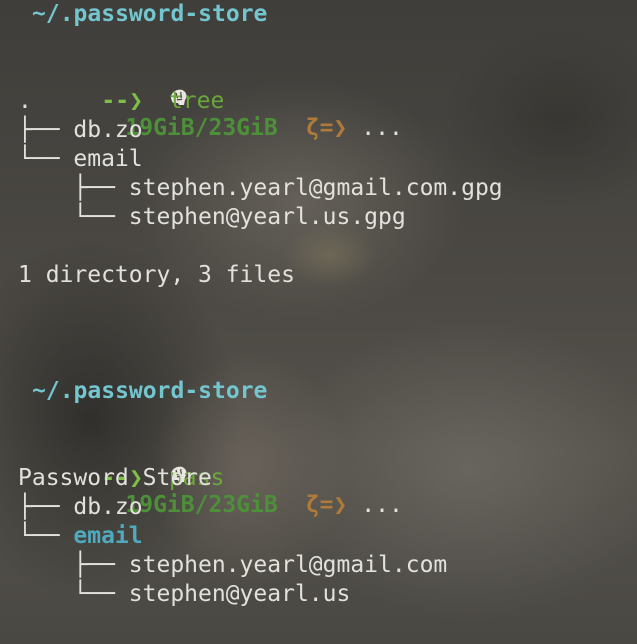  I want to click on prompt-command-line: --❯ tree, so click(135, 86).